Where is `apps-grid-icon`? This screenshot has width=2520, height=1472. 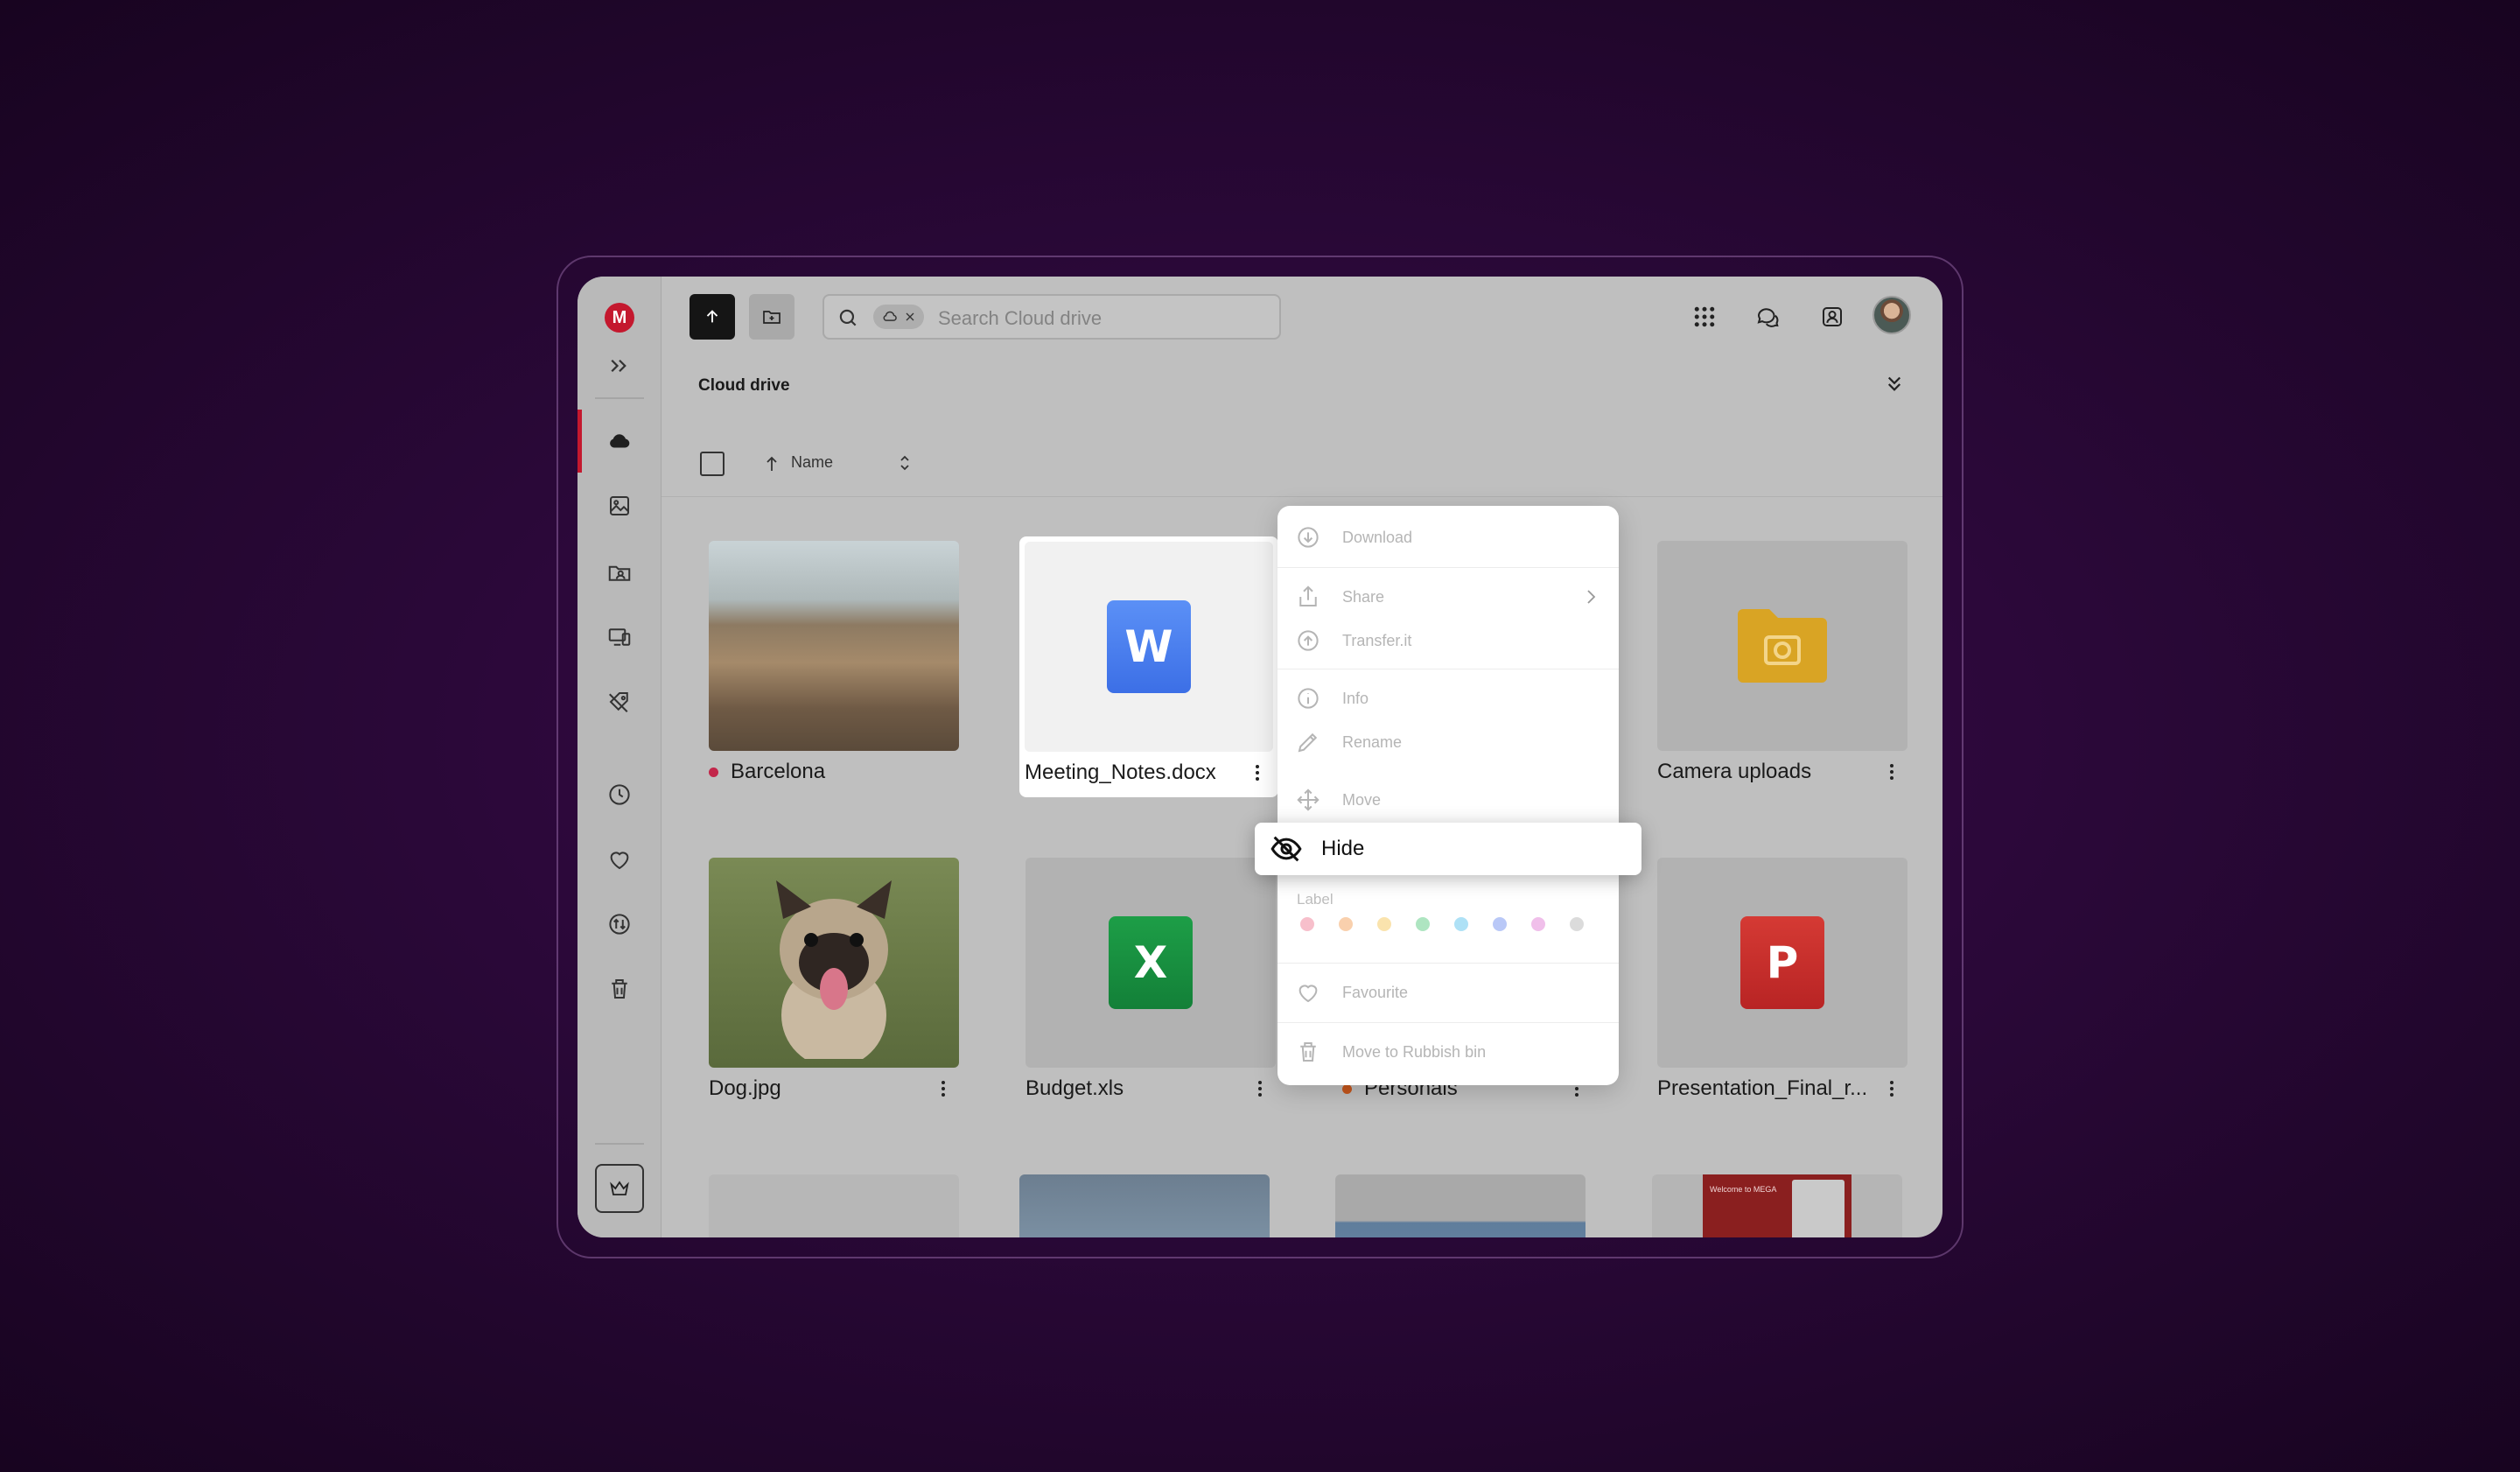 apps-grid-icon is located at coordinates (1704, 317).